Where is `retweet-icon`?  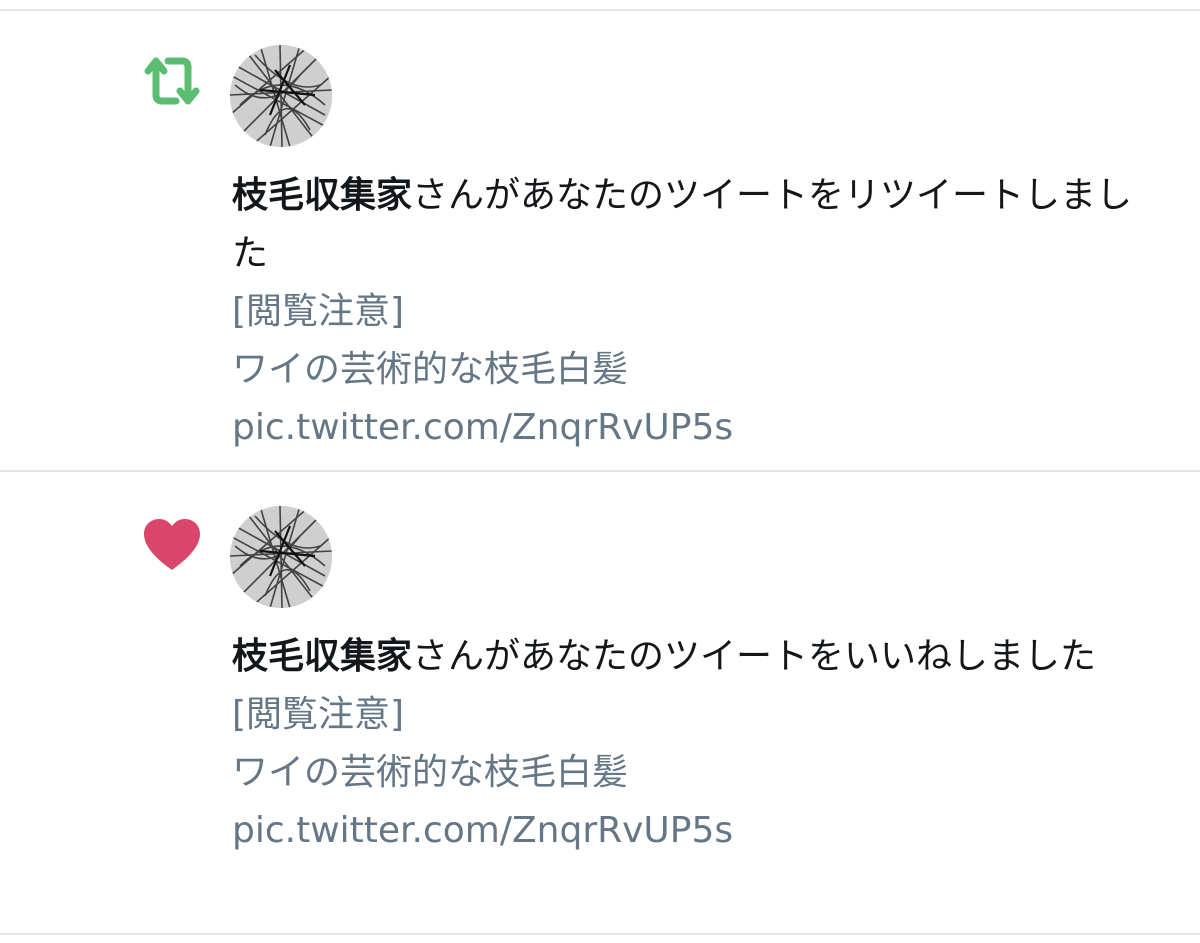 retweet-icon is located at coordinates (172, 81).